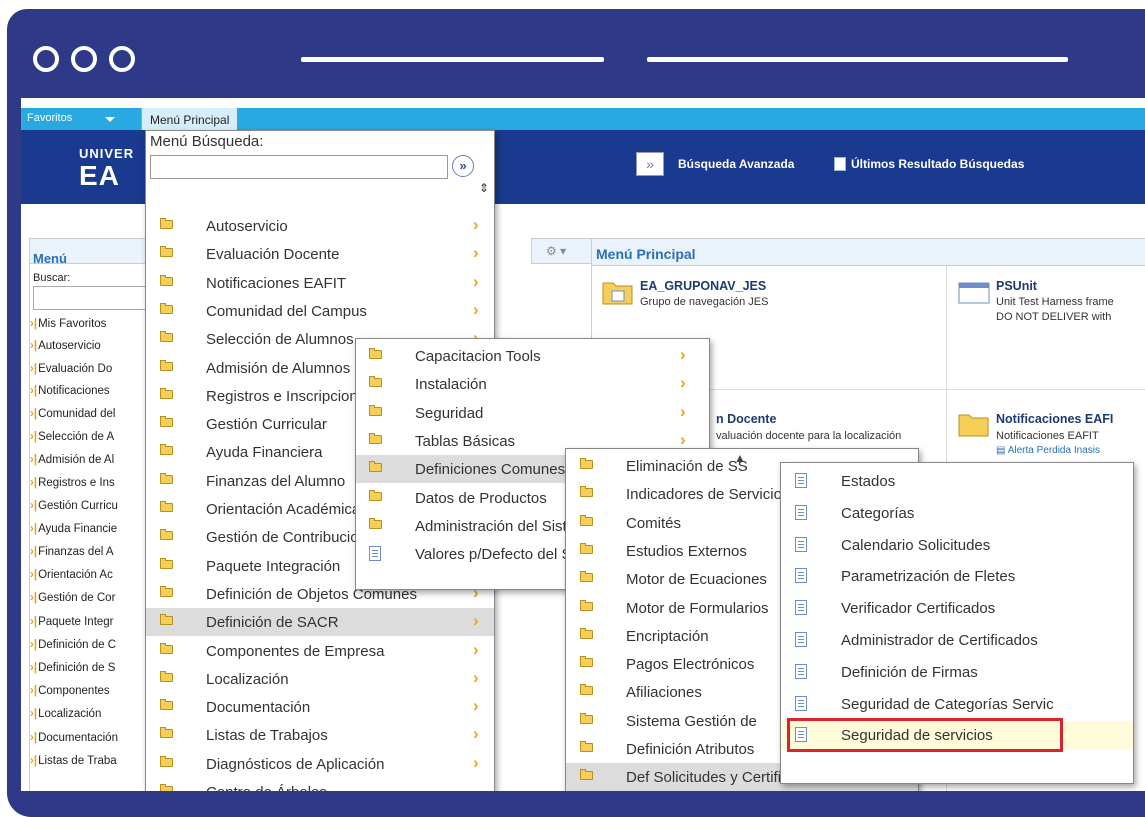  Describe the element at coordinates (110, 119) in the screenshot. I see `chevron-down-icon` at that location.